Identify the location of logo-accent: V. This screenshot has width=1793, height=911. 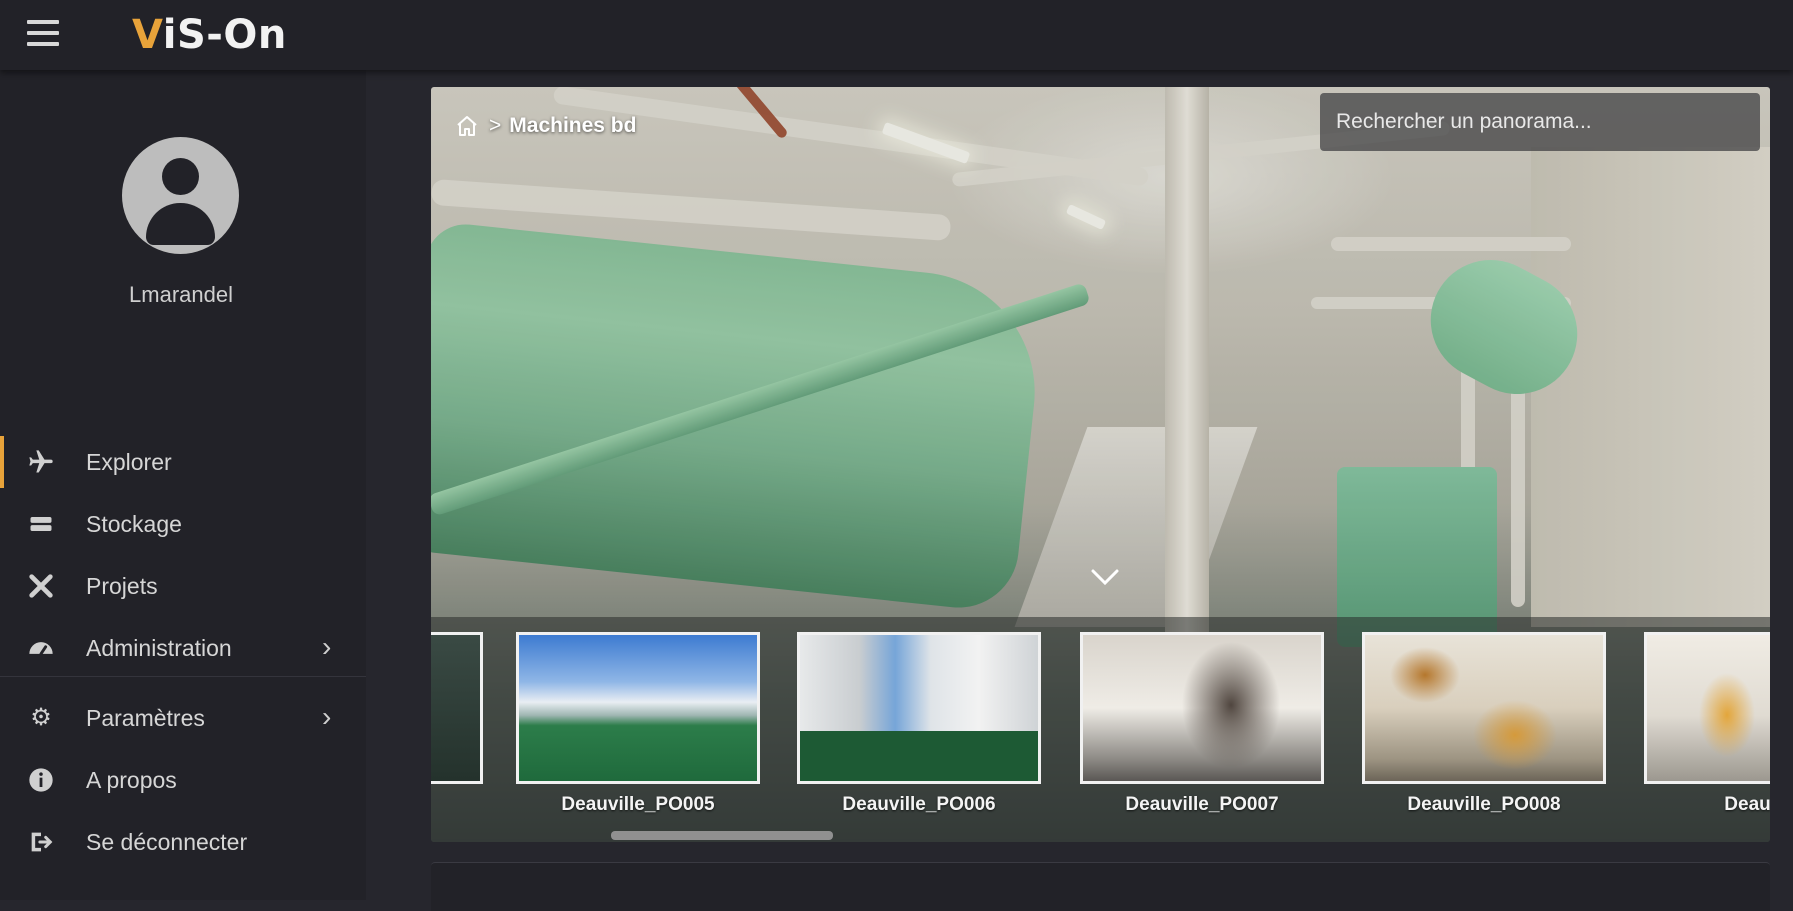
(147, 35).